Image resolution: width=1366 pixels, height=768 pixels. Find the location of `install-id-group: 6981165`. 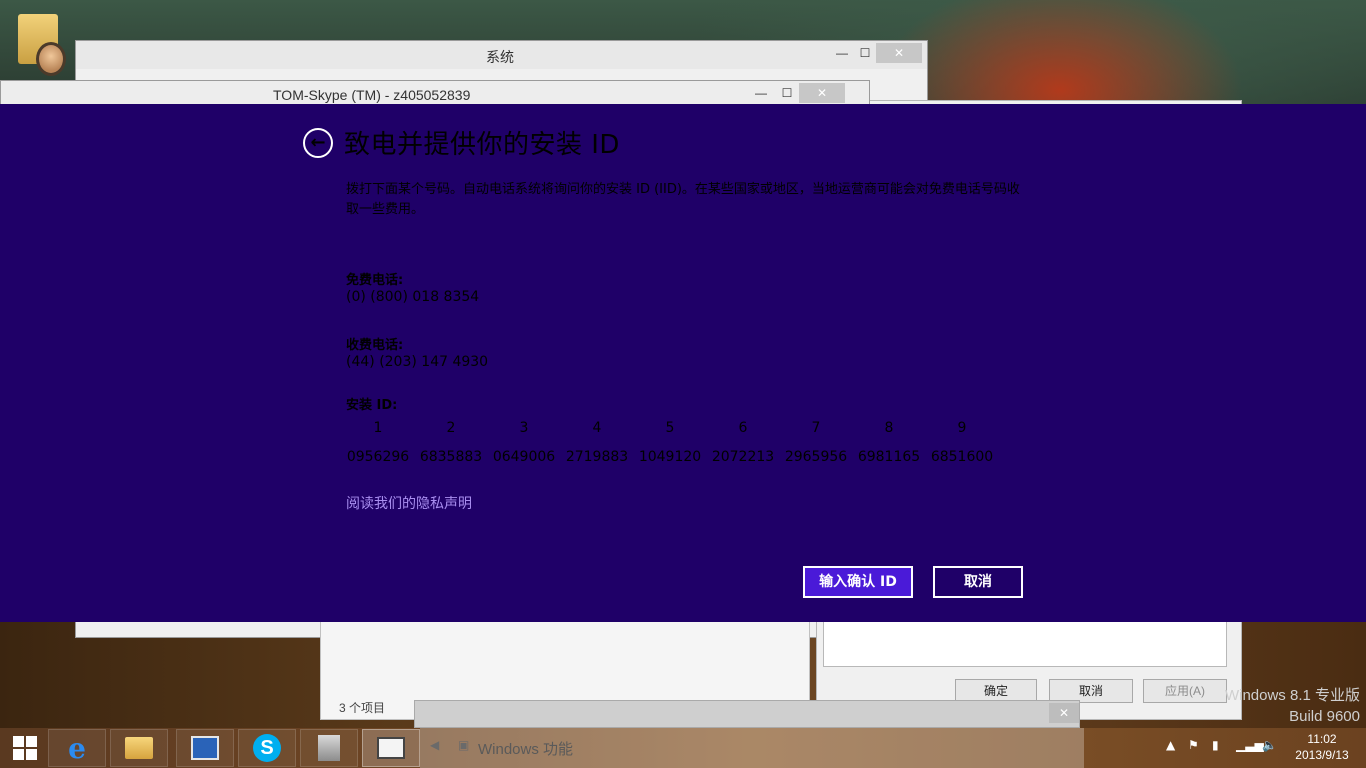

install-id-group: 6981165 is located at coordinates (889, 457).